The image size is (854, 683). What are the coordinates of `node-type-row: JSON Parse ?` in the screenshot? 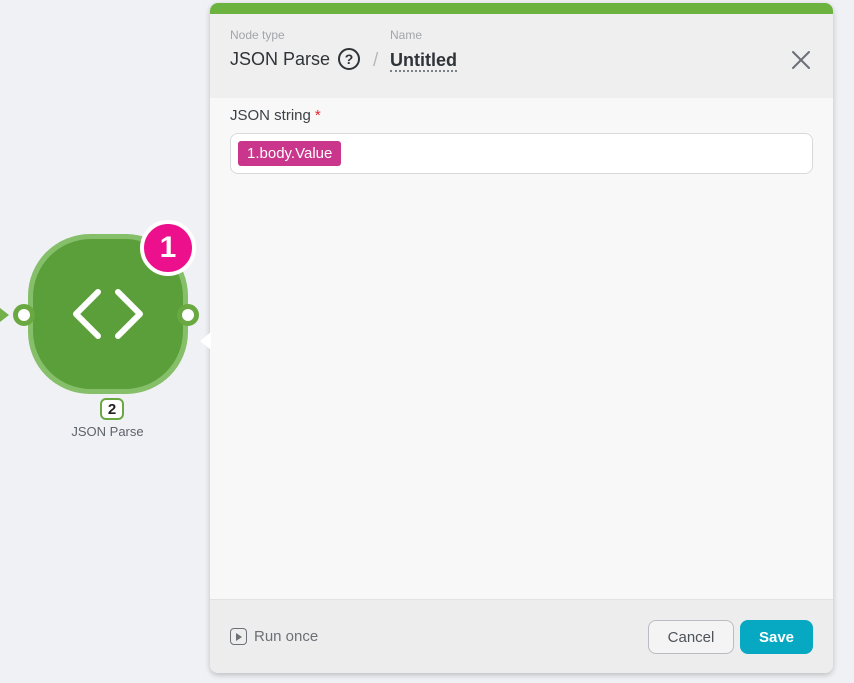 It's located at (295, 59).